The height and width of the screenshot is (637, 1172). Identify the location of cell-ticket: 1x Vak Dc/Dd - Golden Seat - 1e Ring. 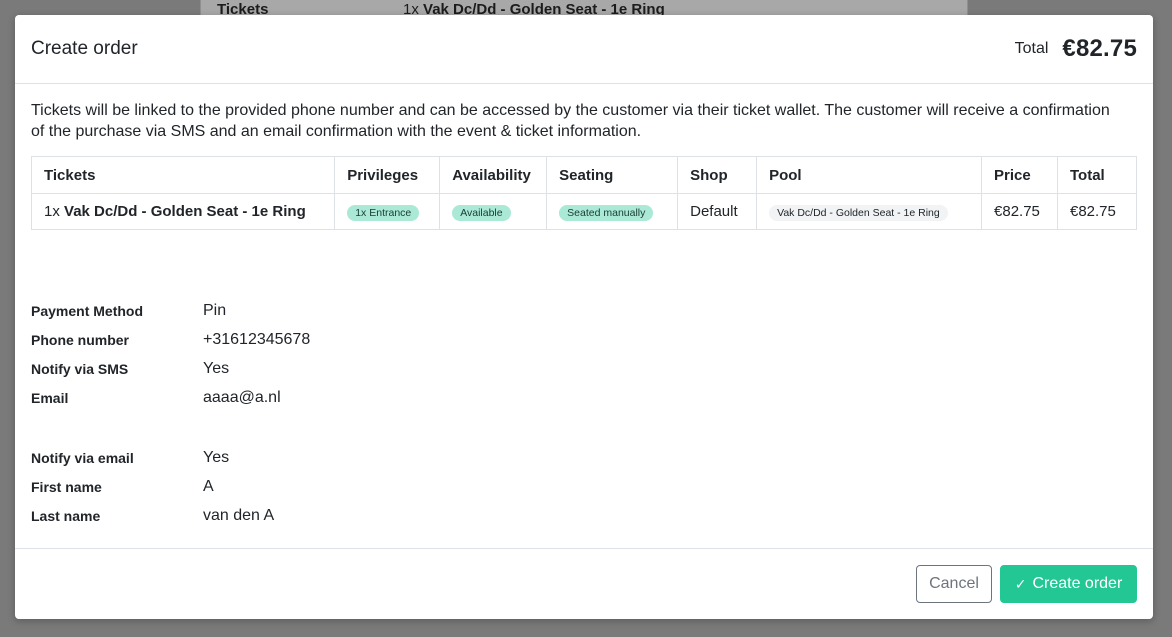
(183, 211).